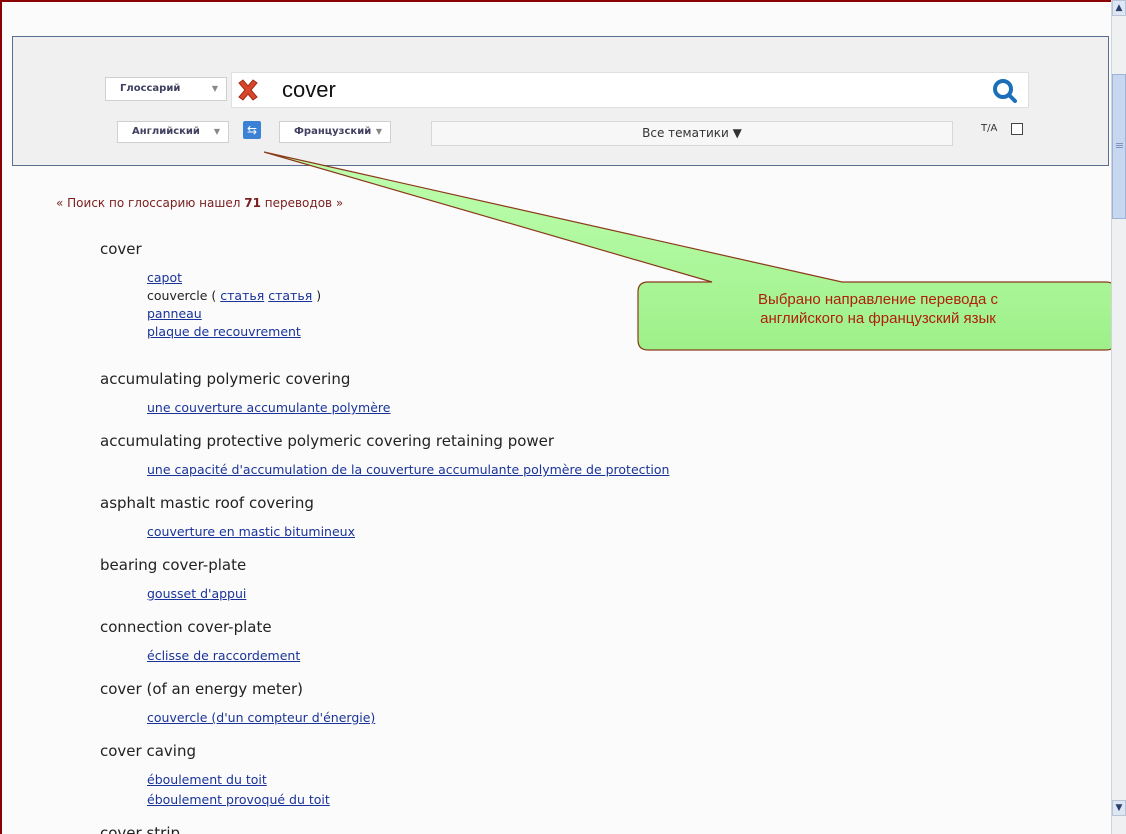  I want to click on swap-languages-button: ⇆, so click(252, 130).